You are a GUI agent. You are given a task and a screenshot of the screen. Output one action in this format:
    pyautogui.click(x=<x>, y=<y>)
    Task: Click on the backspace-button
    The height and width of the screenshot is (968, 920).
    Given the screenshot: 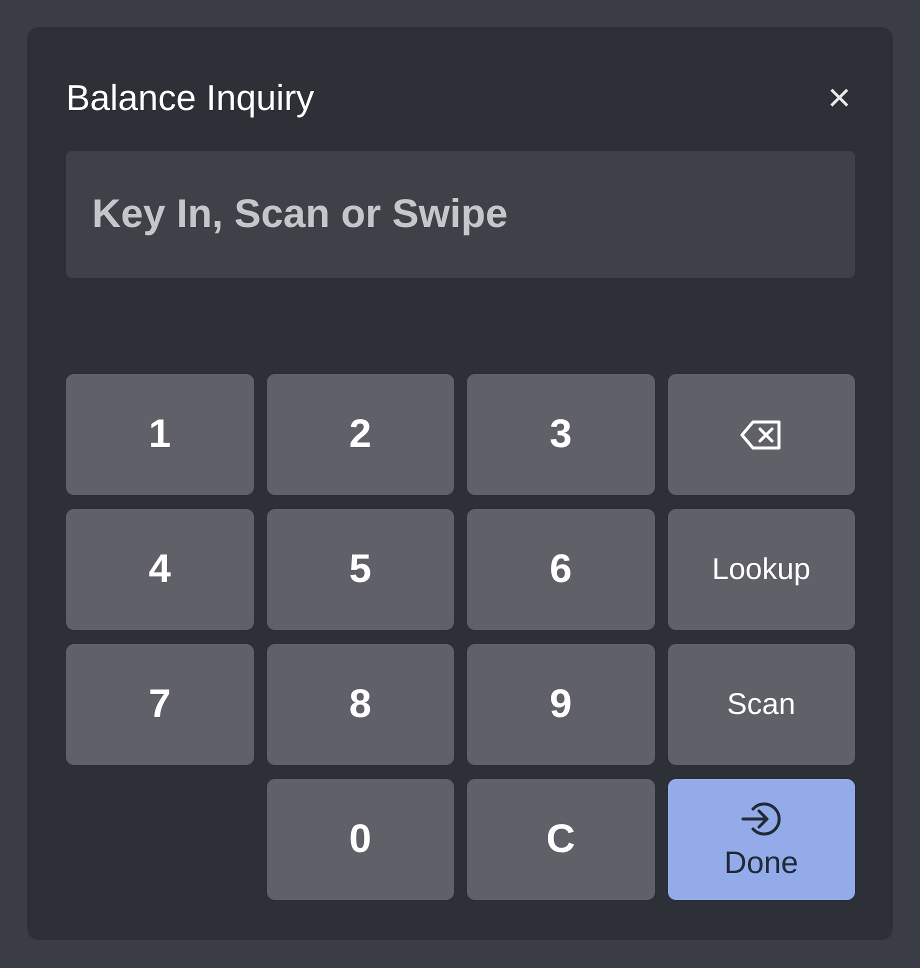 What is the action you would take?
    pyautogui.click(x=761, y=434)
    